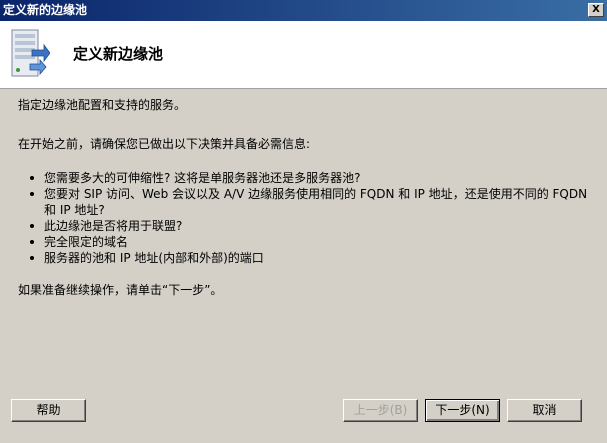 The height and width of the screenshot is (443, 607). I want to click on window-title: 定义新的边缘池, so click(45, 10).